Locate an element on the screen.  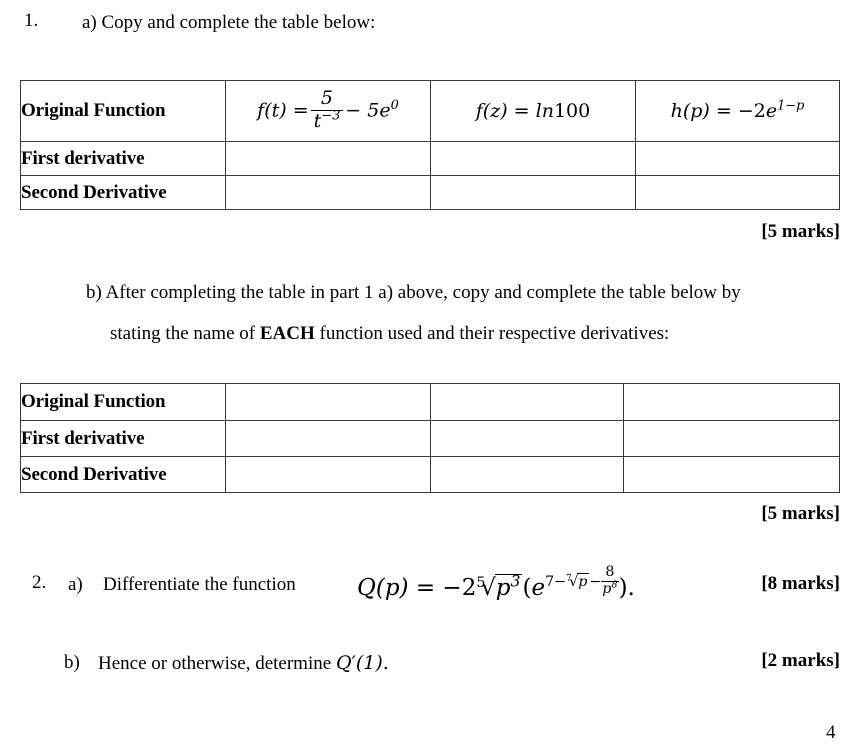
math-q-prime-of-1: Q′(1). is located at coordinates (362, 663).